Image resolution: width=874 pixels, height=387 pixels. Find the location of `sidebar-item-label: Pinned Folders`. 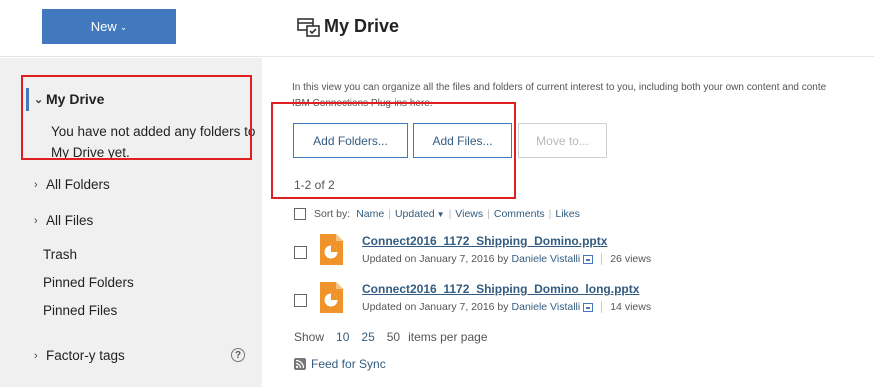

sidebar-item-label: Pinned Folders is located at coordinates (88, 282).